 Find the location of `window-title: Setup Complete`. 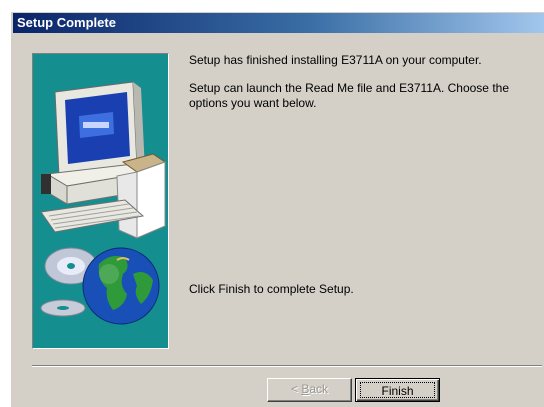

window-title: Setup Complete is located at coordinates (66, 22).